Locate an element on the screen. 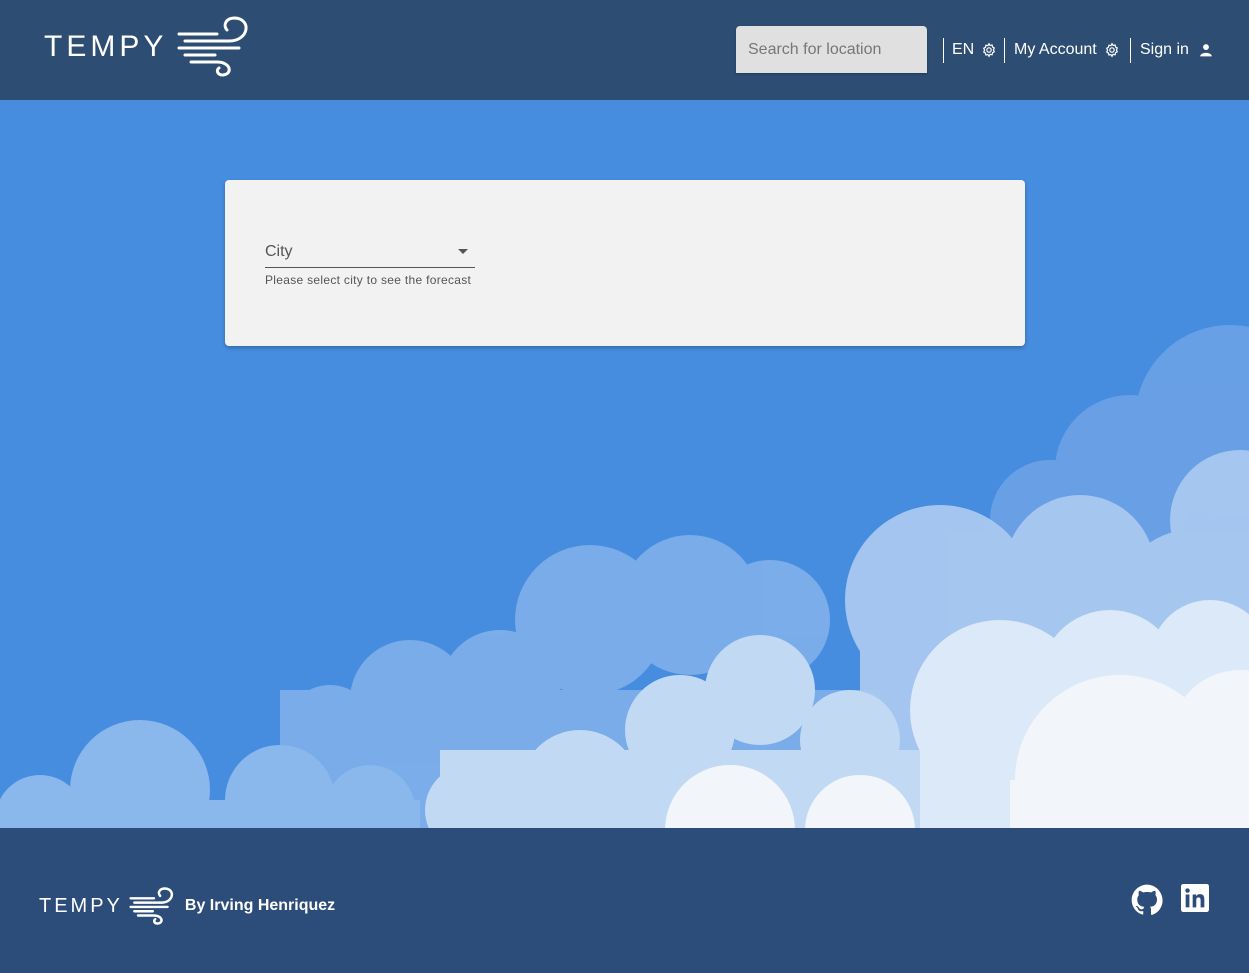 This screenshot has height=973, width=1249. language-selector: EN is located at coordinates (974, 50).